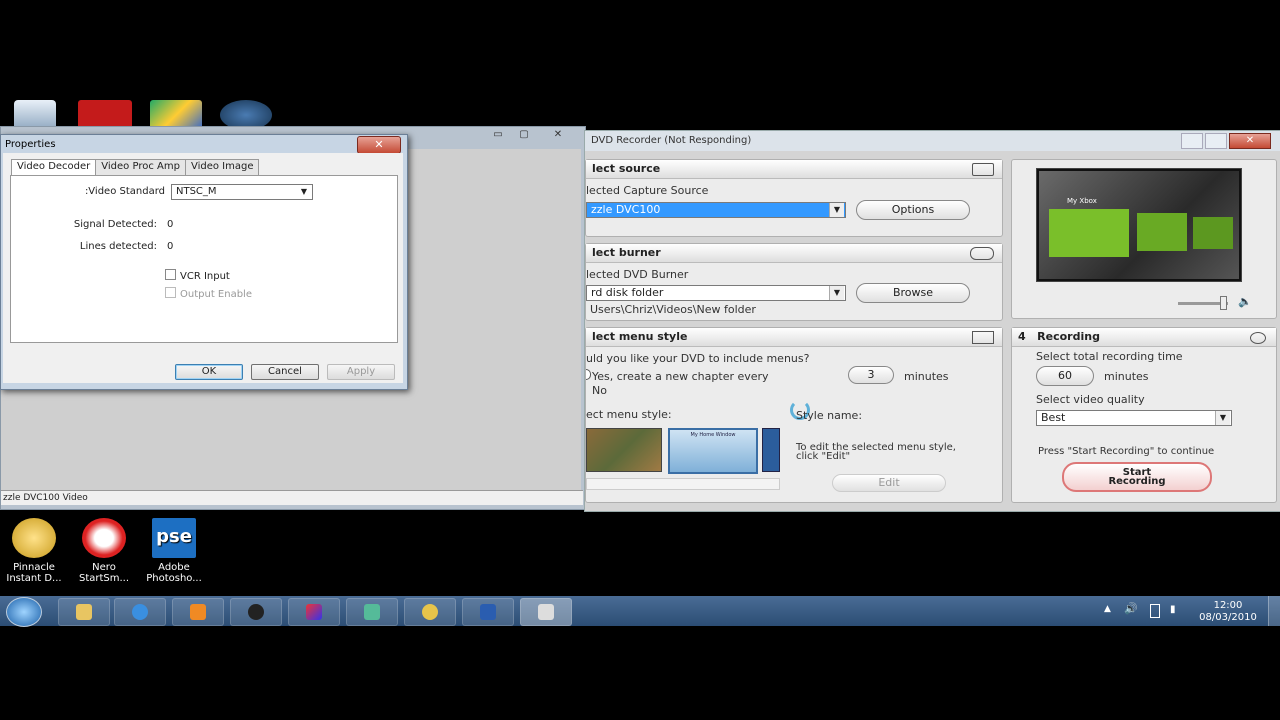 The image size is (1280, 720). I want to click on video-standard-label: :Video Standard, so click(124, 191).